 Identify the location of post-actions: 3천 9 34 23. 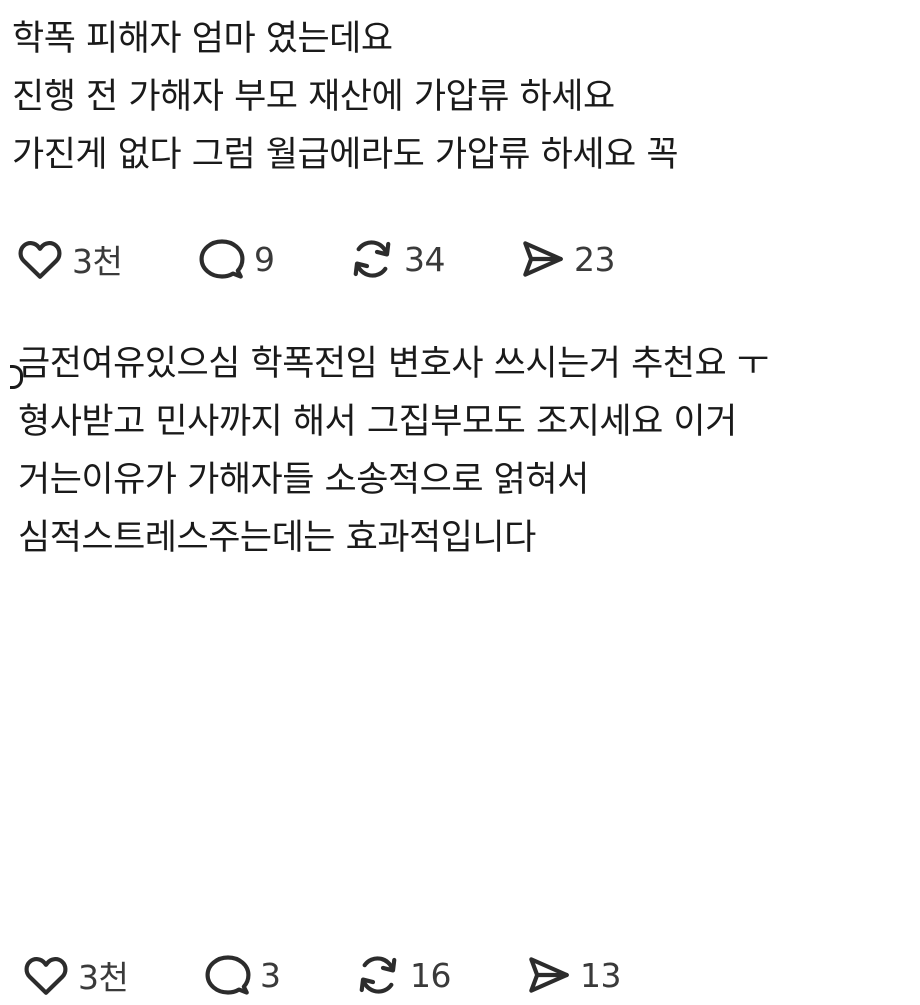
(338, 259).